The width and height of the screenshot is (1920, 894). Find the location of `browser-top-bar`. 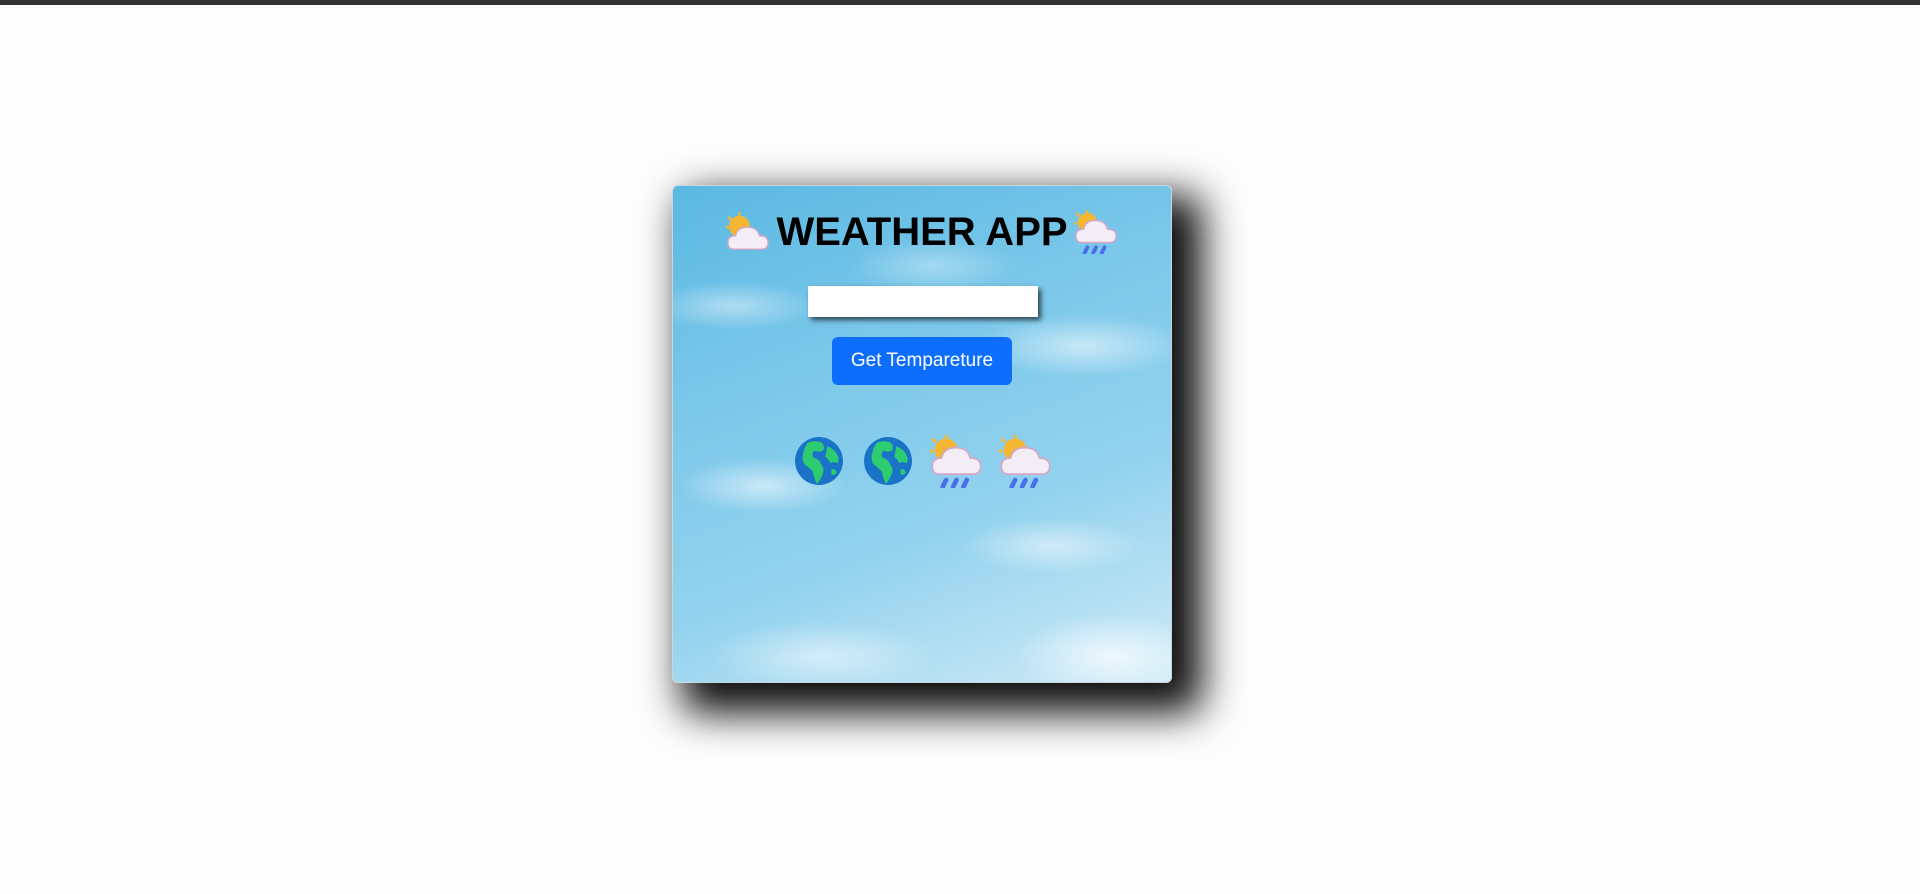

browser-top-bar is located at coordinates (960, 2).